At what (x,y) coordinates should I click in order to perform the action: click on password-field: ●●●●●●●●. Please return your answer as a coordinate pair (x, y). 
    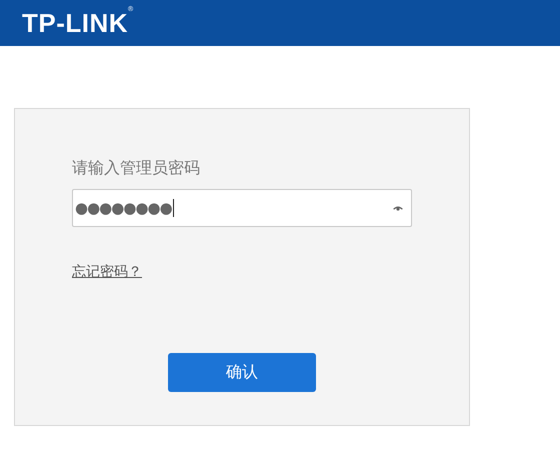
    Looking at the image, I should click on (242, 208).